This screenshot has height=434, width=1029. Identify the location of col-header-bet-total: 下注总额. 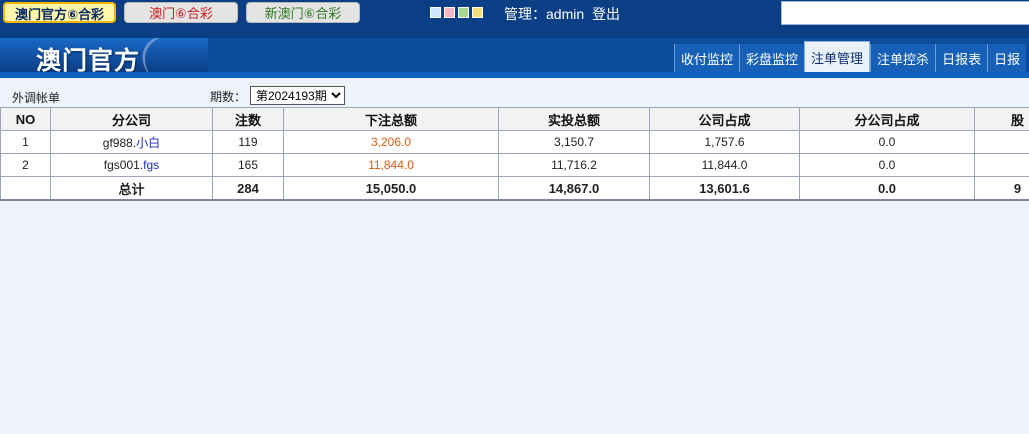
(391, 119).